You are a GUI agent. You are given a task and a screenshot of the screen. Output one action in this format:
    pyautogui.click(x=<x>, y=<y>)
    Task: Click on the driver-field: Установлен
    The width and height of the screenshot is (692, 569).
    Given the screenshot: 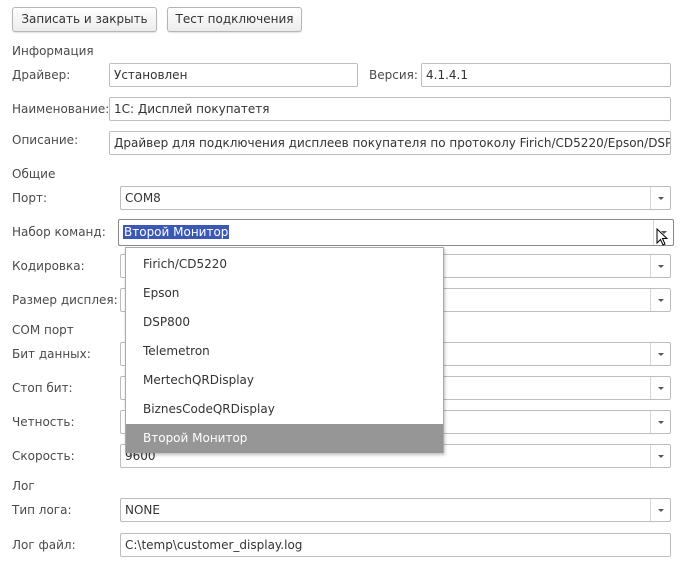 What is the action you would take?
    pyautogui.click(x=233, y=75)
    